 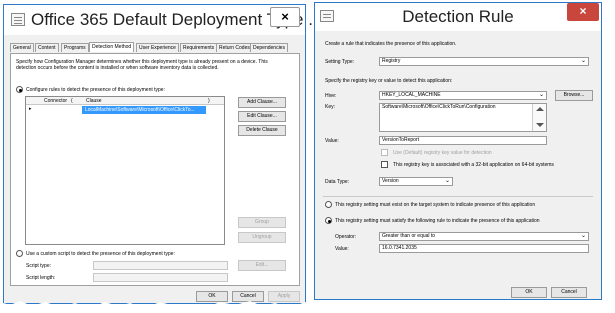 I want to click on scroll-up-icon, so click(x=540, y=109).